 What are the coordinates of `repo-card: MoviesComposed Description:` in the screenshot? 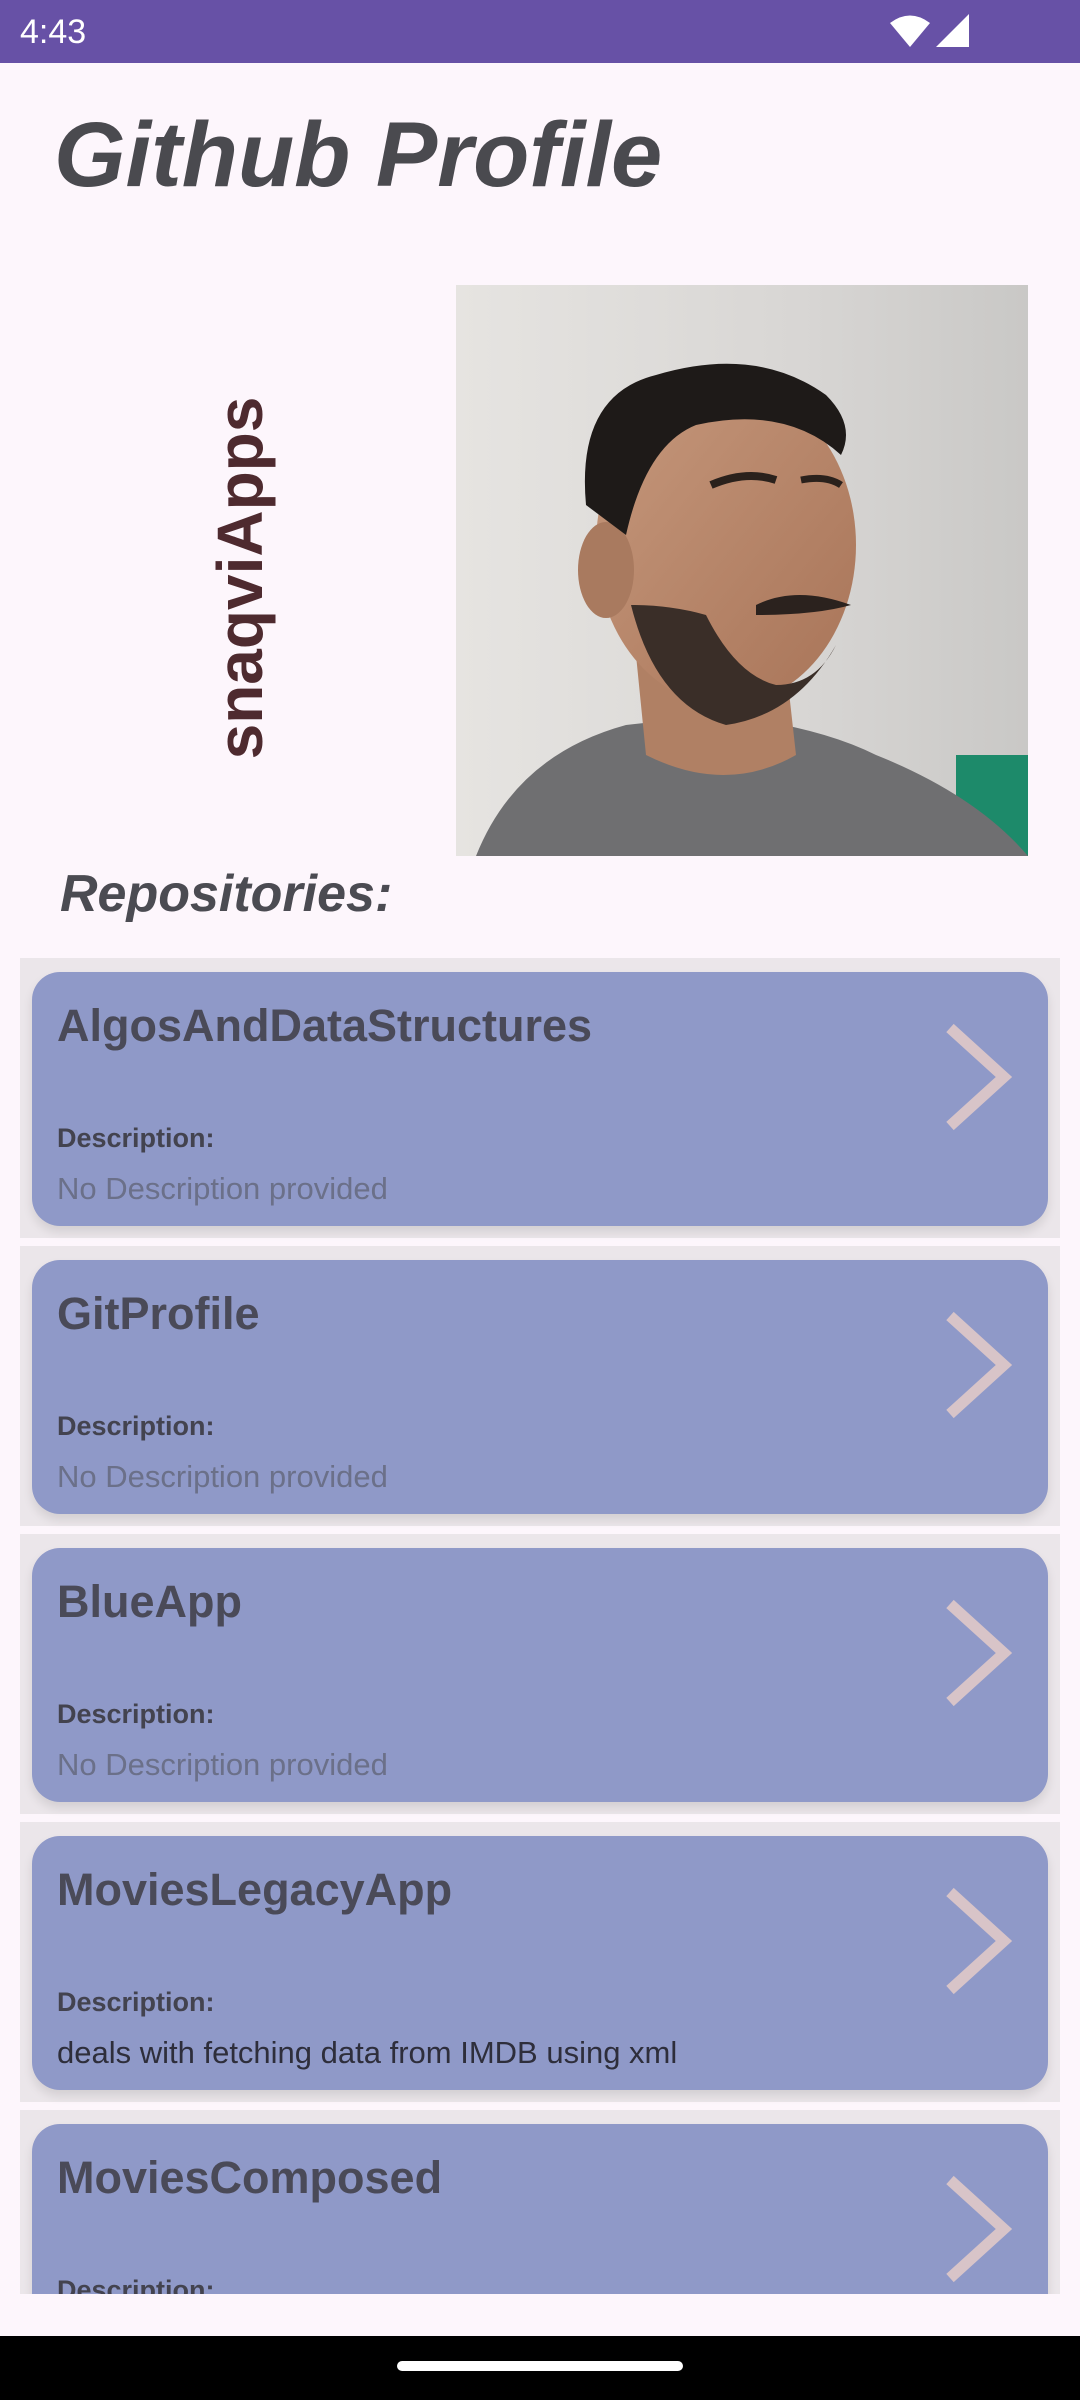 It's located at (540, 2209).